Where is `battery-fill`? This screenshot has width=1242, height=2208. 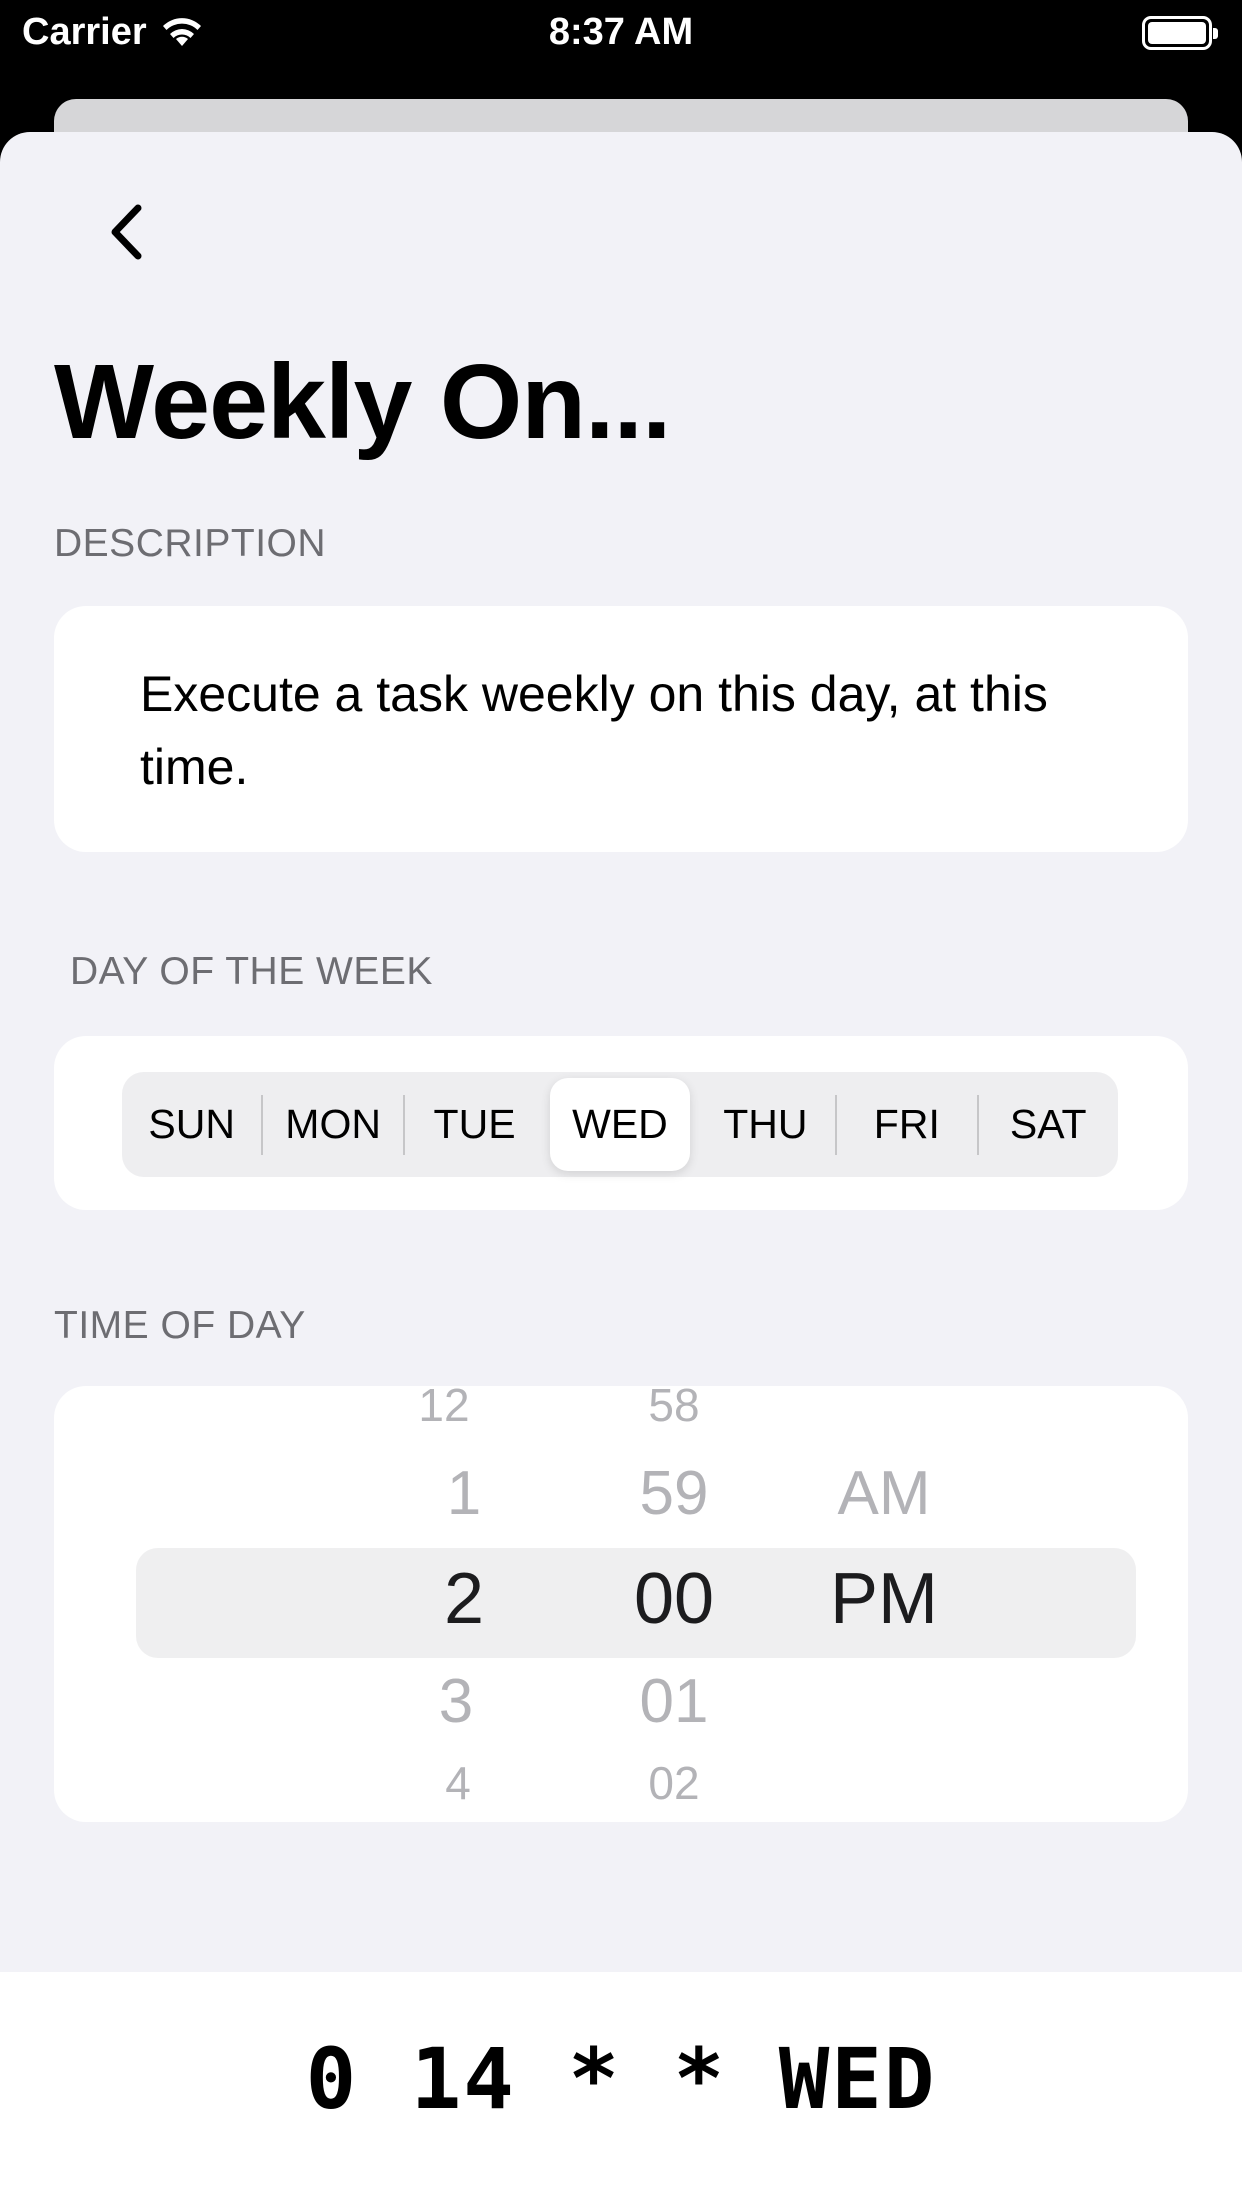 battery-fill is located at coordinates (1177, 33).